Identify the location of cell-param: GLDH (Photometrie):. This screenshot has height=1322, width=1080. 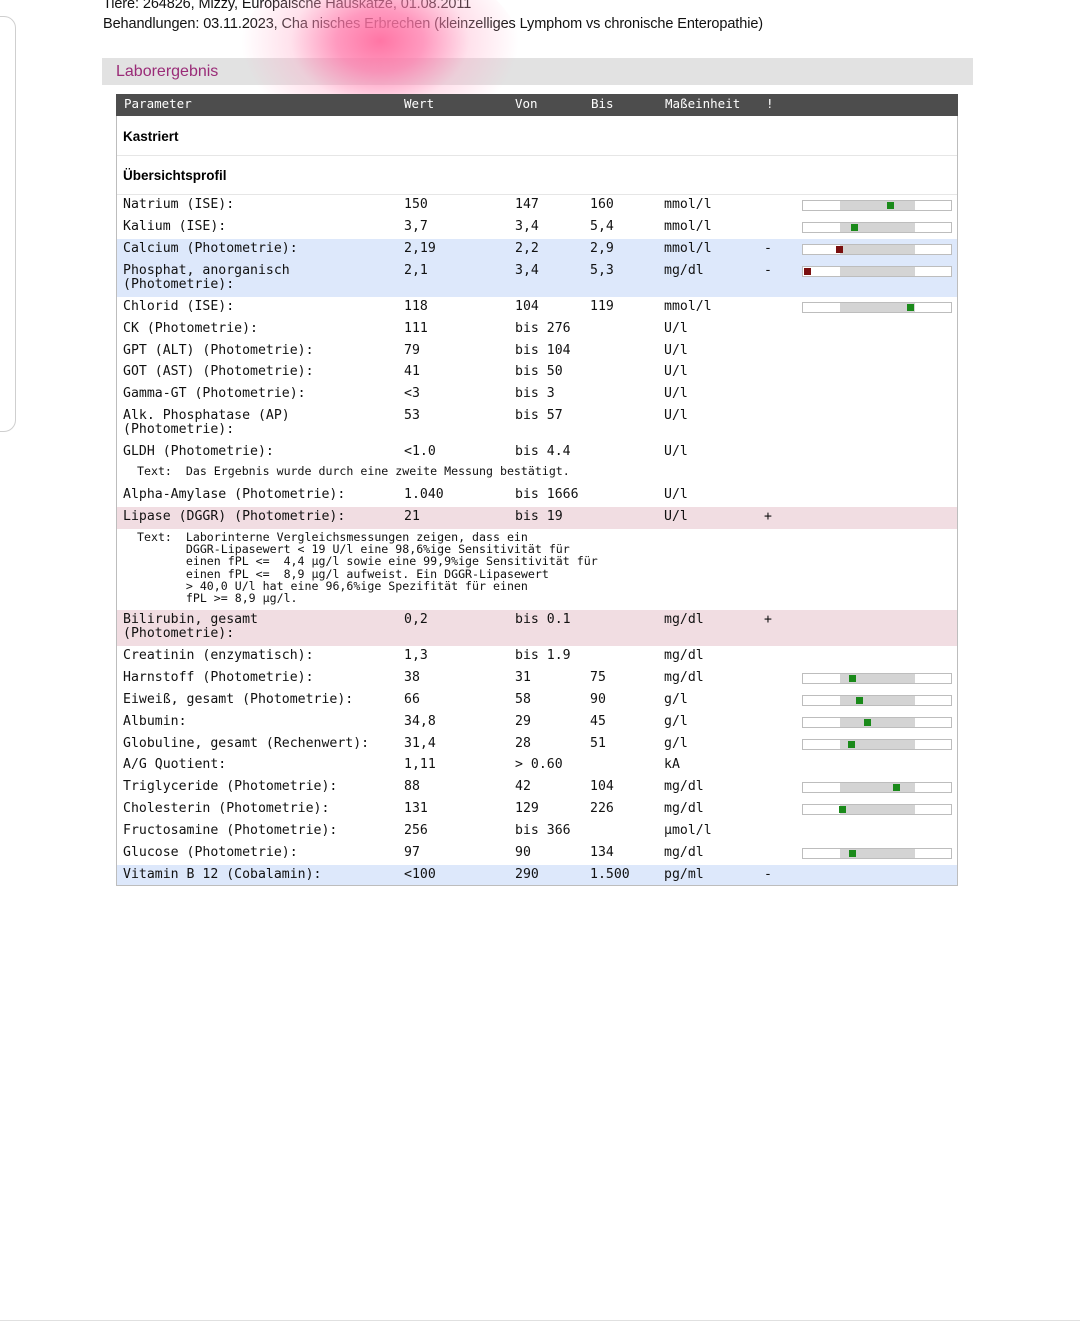
(198, 451).